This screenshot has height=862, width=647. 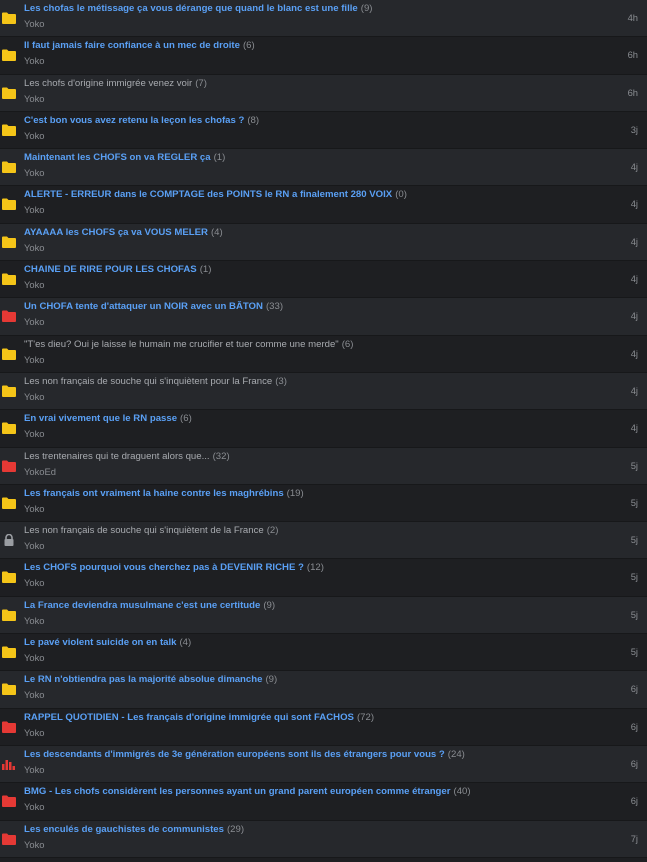 I want to click on reply-count: (3), so click(x=281, y=381).